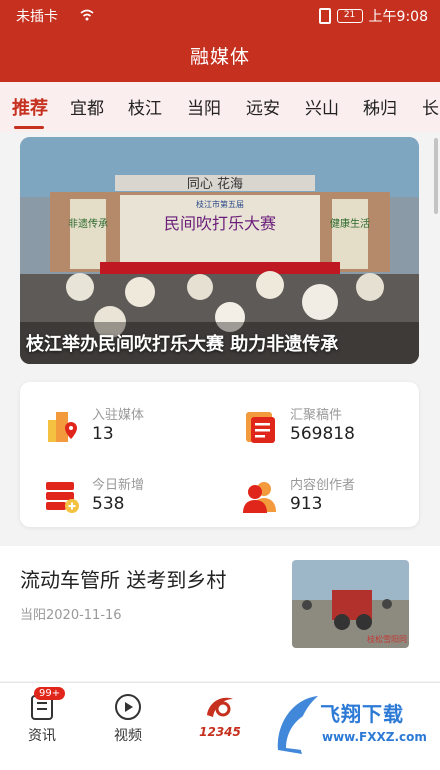  Describe the element at coordinates (50, 693) in the screenshot. I see `notification-badge: 99+` at that location.